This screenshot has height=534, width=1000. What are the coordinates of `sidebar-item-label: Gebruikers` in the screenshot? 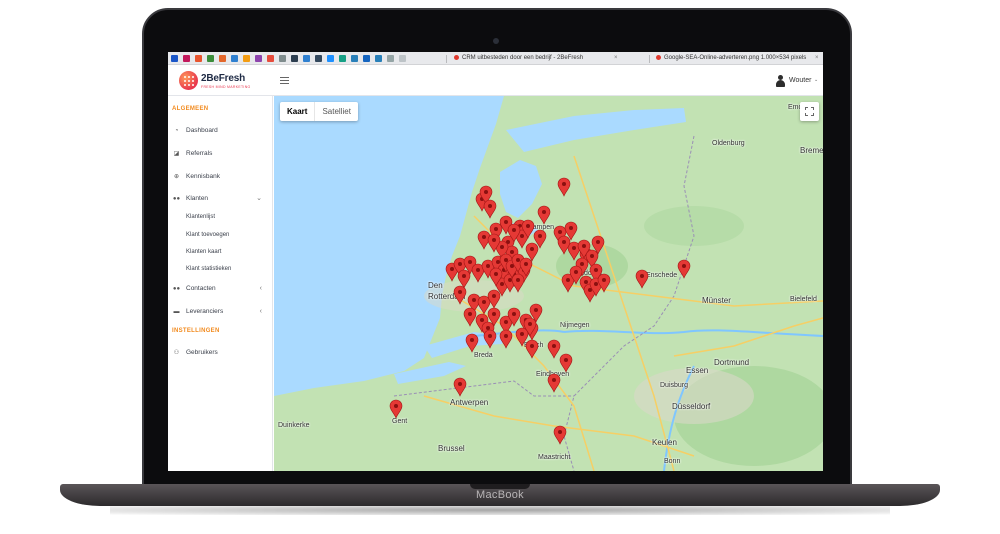 It's located at (202, 352).